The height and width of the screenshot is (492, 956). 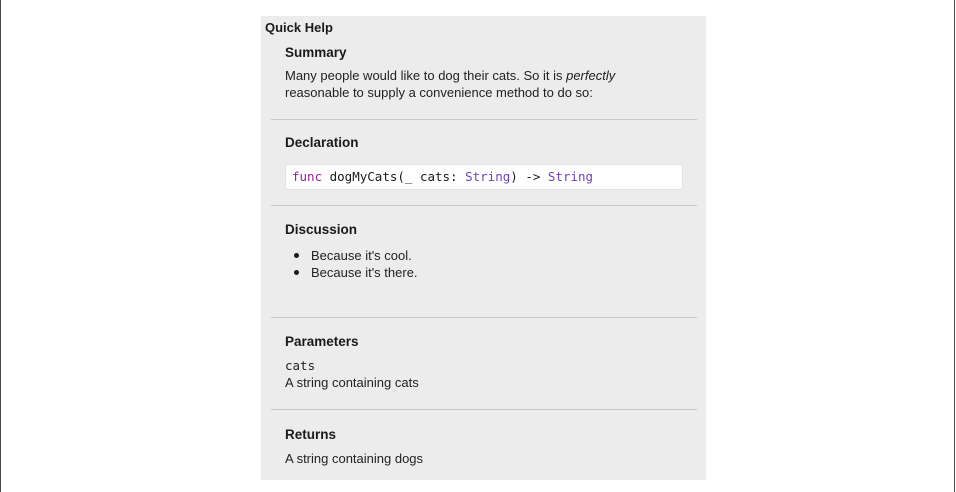 I want to click on parameter-name: cats, so click(x=300, y=365).